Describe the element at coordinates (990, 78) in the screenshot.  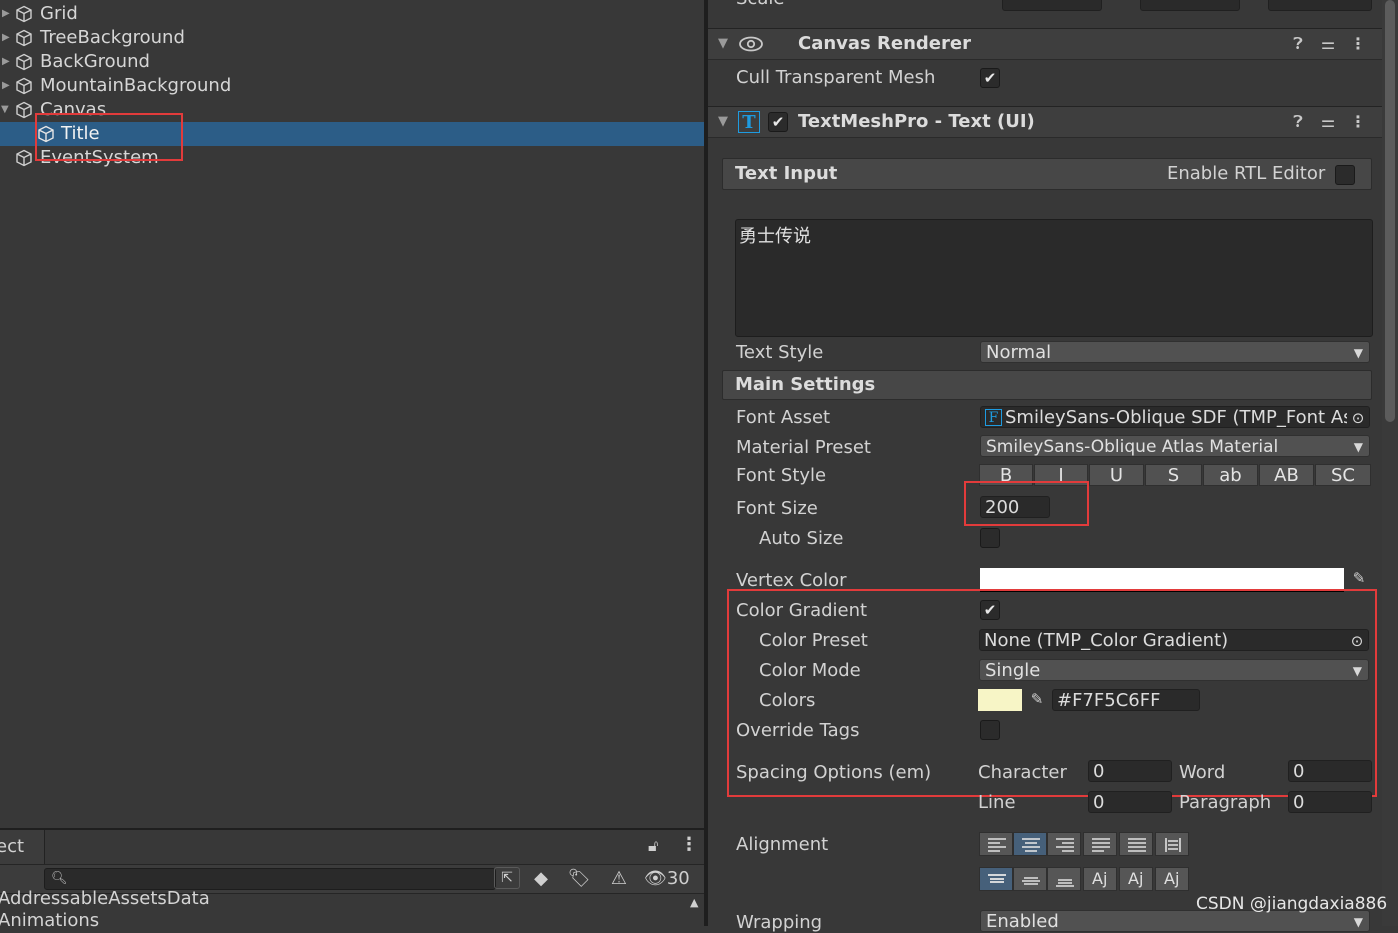
I see `cull-transparent-mesh-checkbox: ✔` at that location.